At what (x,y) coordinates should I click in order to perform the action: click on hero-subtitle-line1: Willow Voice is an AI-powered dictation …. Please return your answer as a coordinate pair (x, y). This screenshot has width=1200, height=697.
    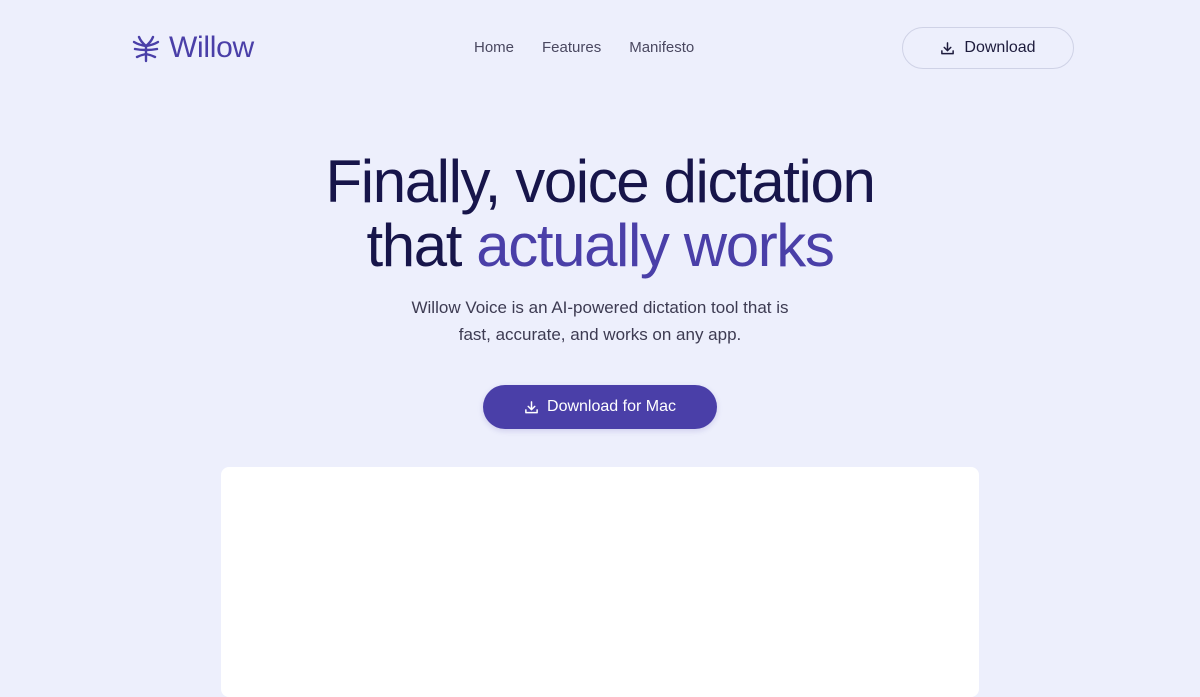
    Looking at the image, I should click on (600, 307).